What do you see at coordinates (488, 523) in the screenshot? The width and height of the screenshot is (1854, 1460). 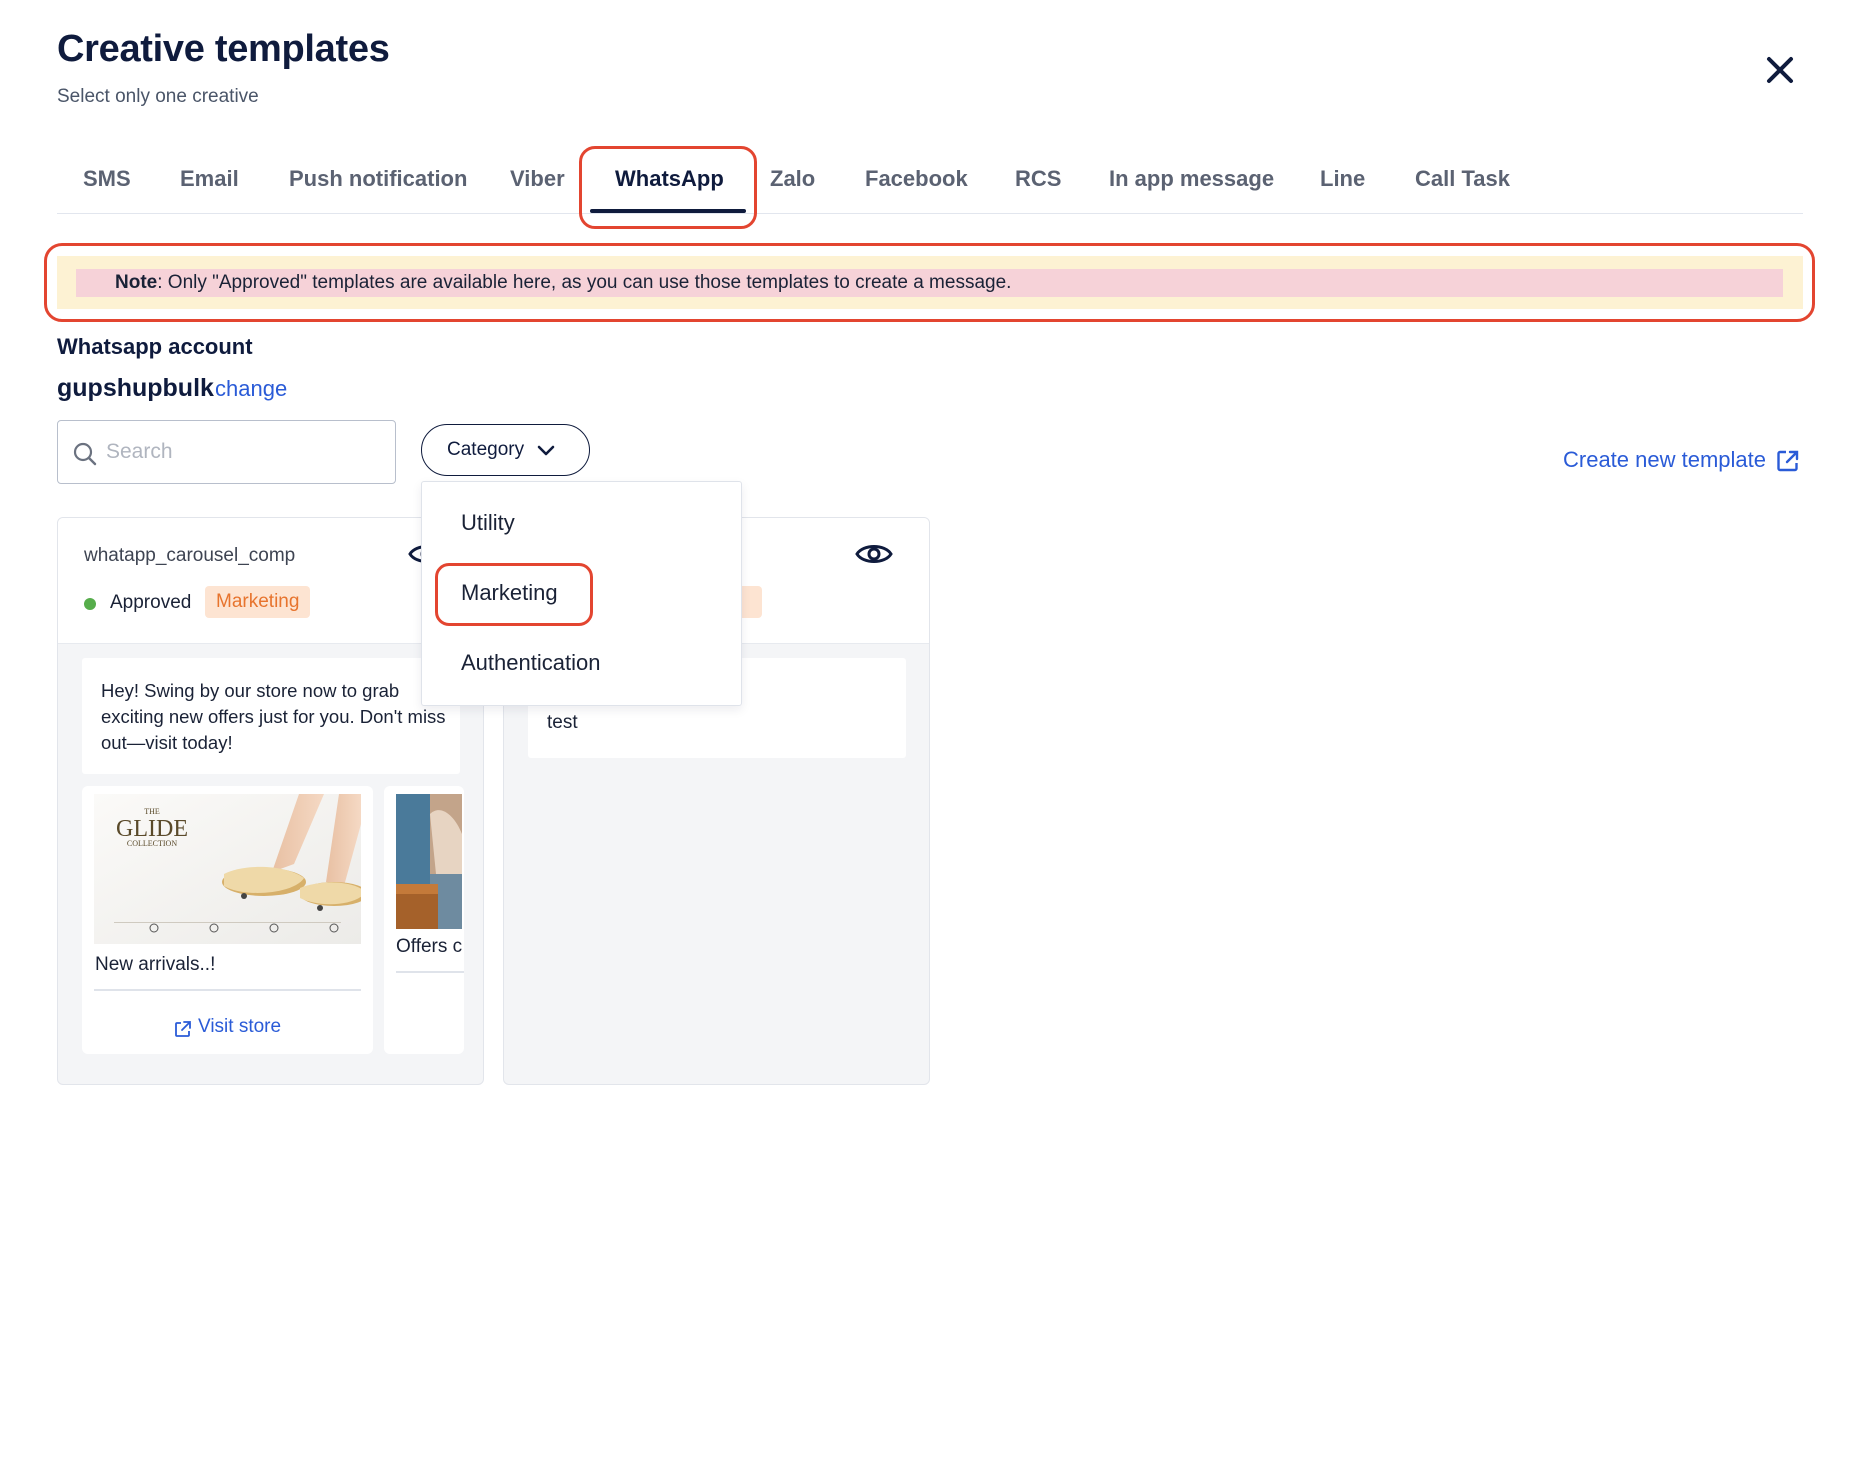 I see `category-option-utility: Utility` at bounding box center [488, 523].